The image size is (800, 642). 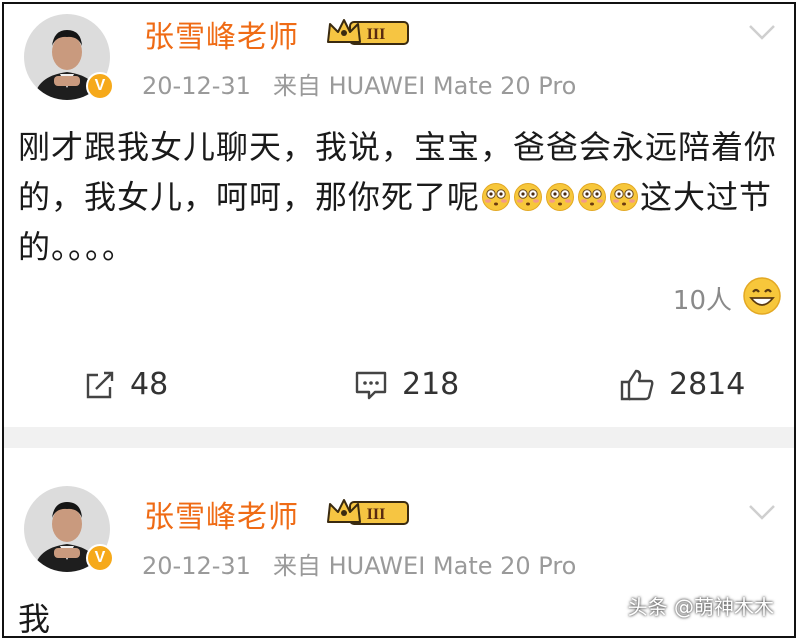 What do you see at coordinates (707, 384) in the screenshot?
I see `like-count: 2814` at bounding box center [707, 384].